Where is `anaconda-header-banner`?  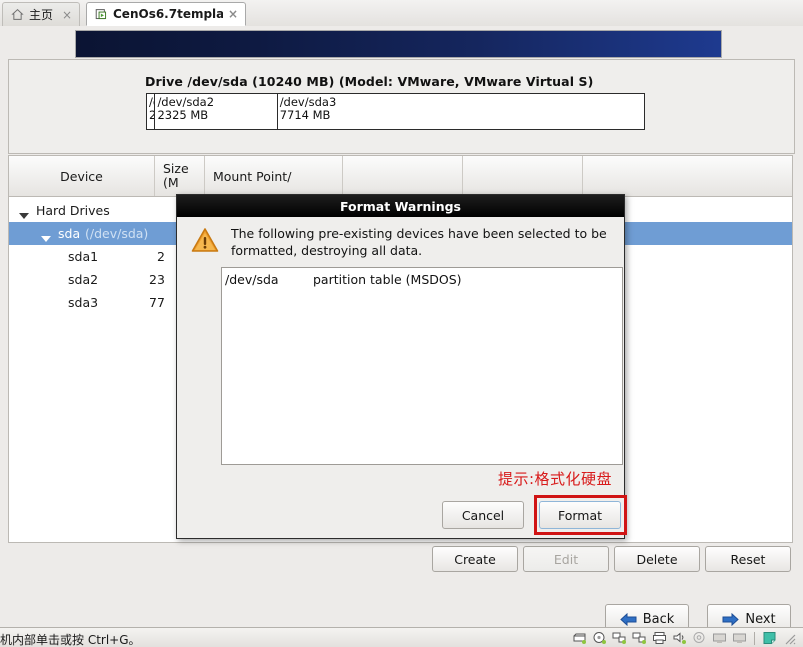
anaconda-header-banner is located at coordinates (398, 44).